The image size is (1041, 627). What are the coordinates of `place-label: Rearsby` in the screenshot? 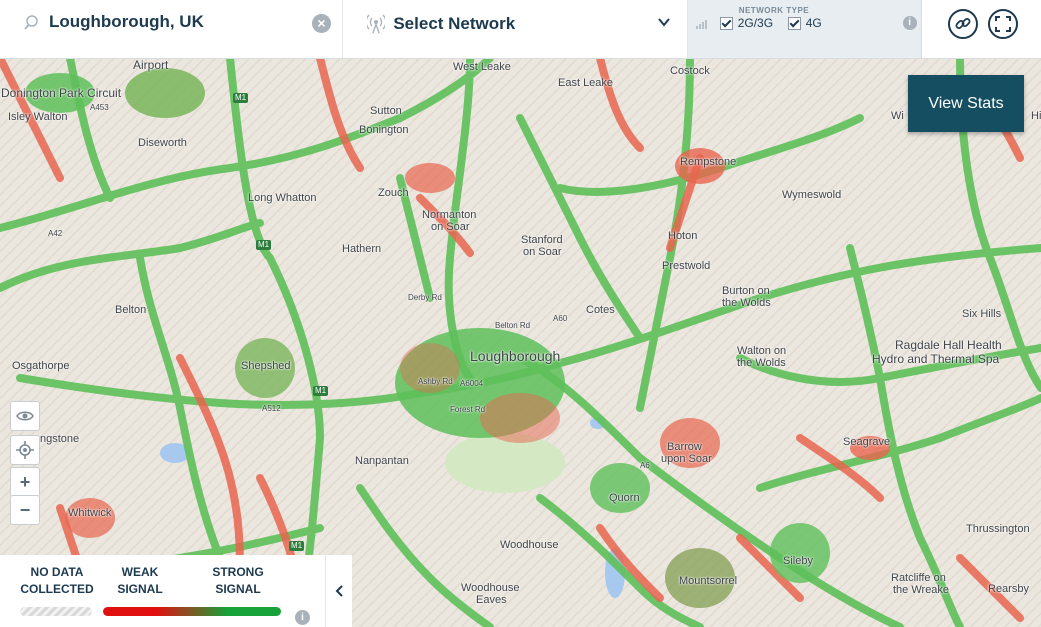 It's located at (1008, 589).